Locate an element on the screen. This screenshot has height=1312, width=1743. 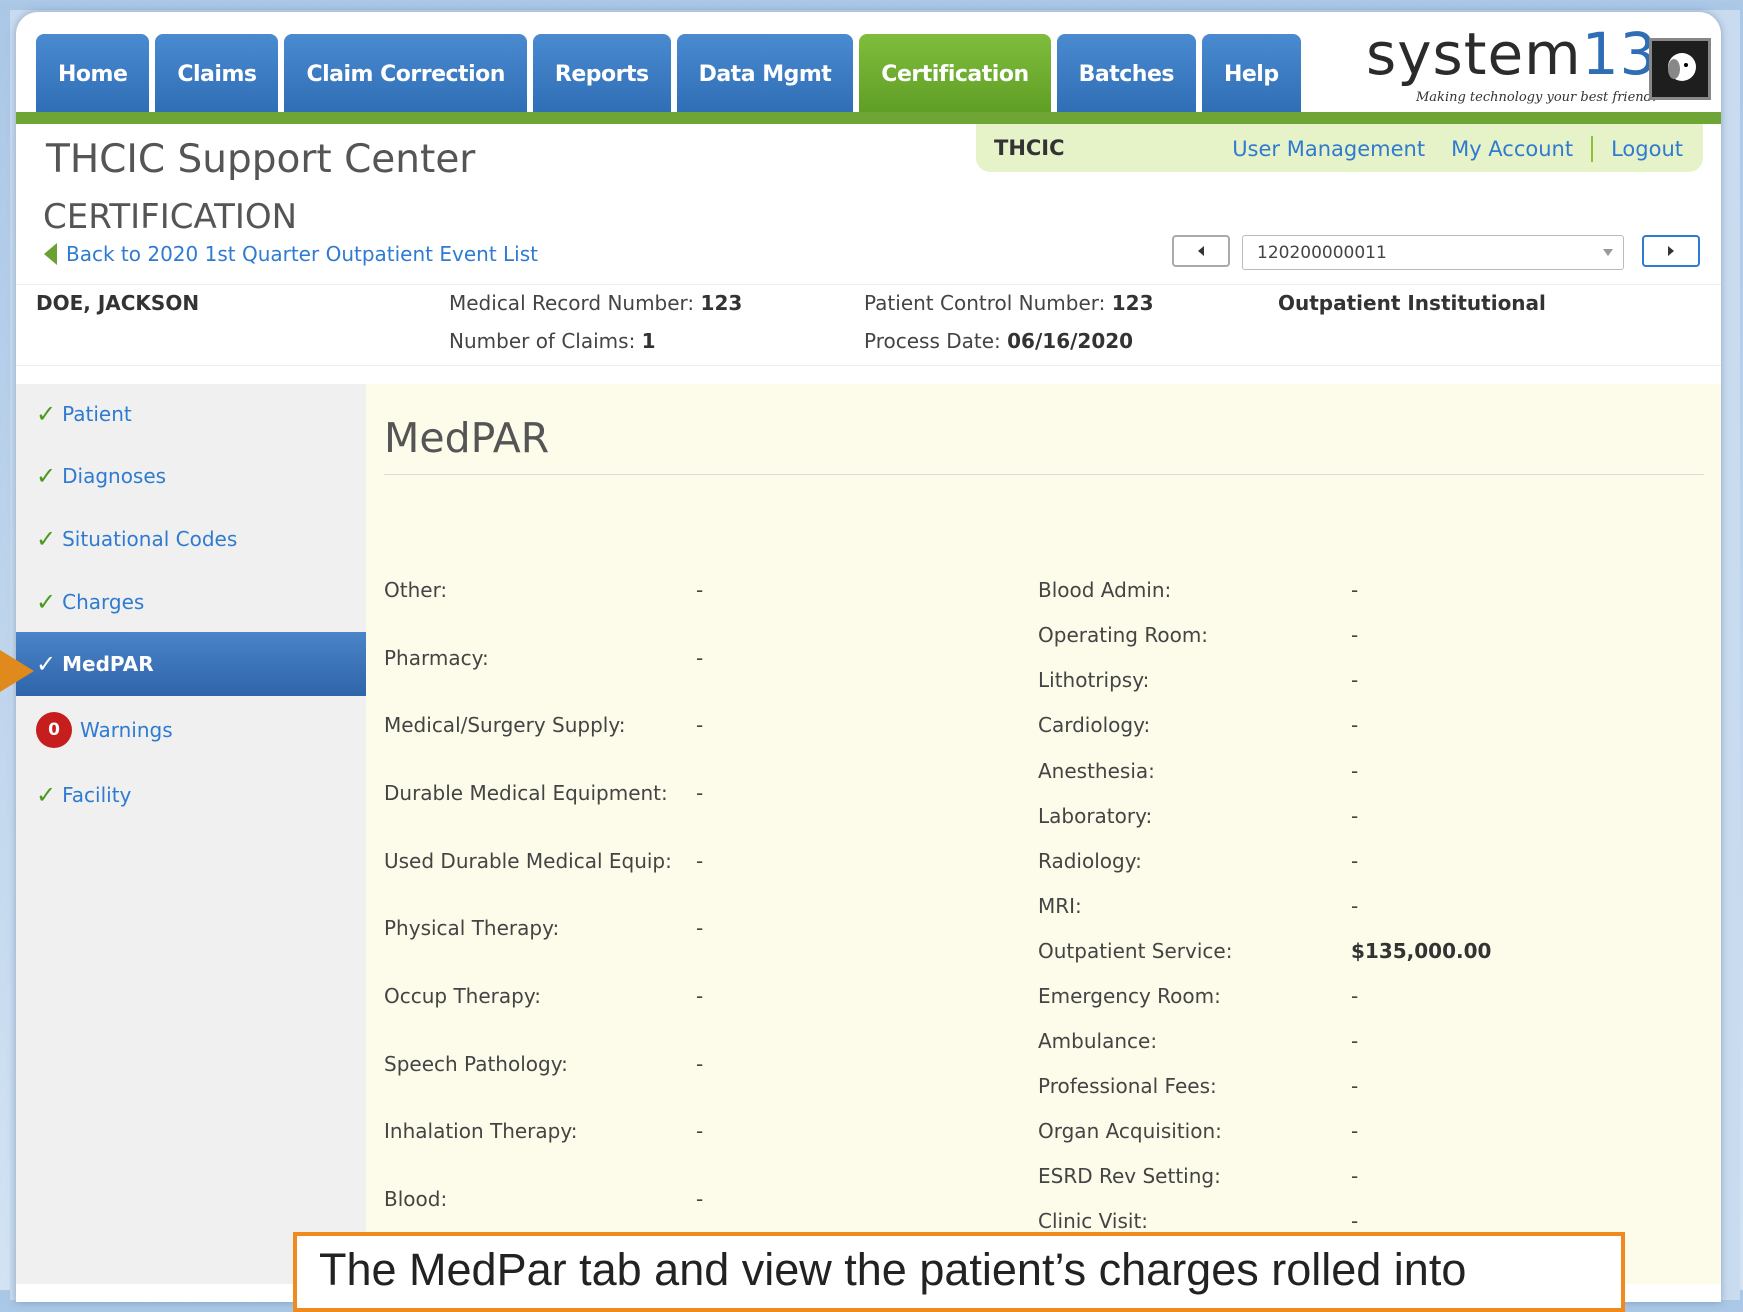
sidebar-item-facility: ✓ Facility is located at coordinates (191, 795).